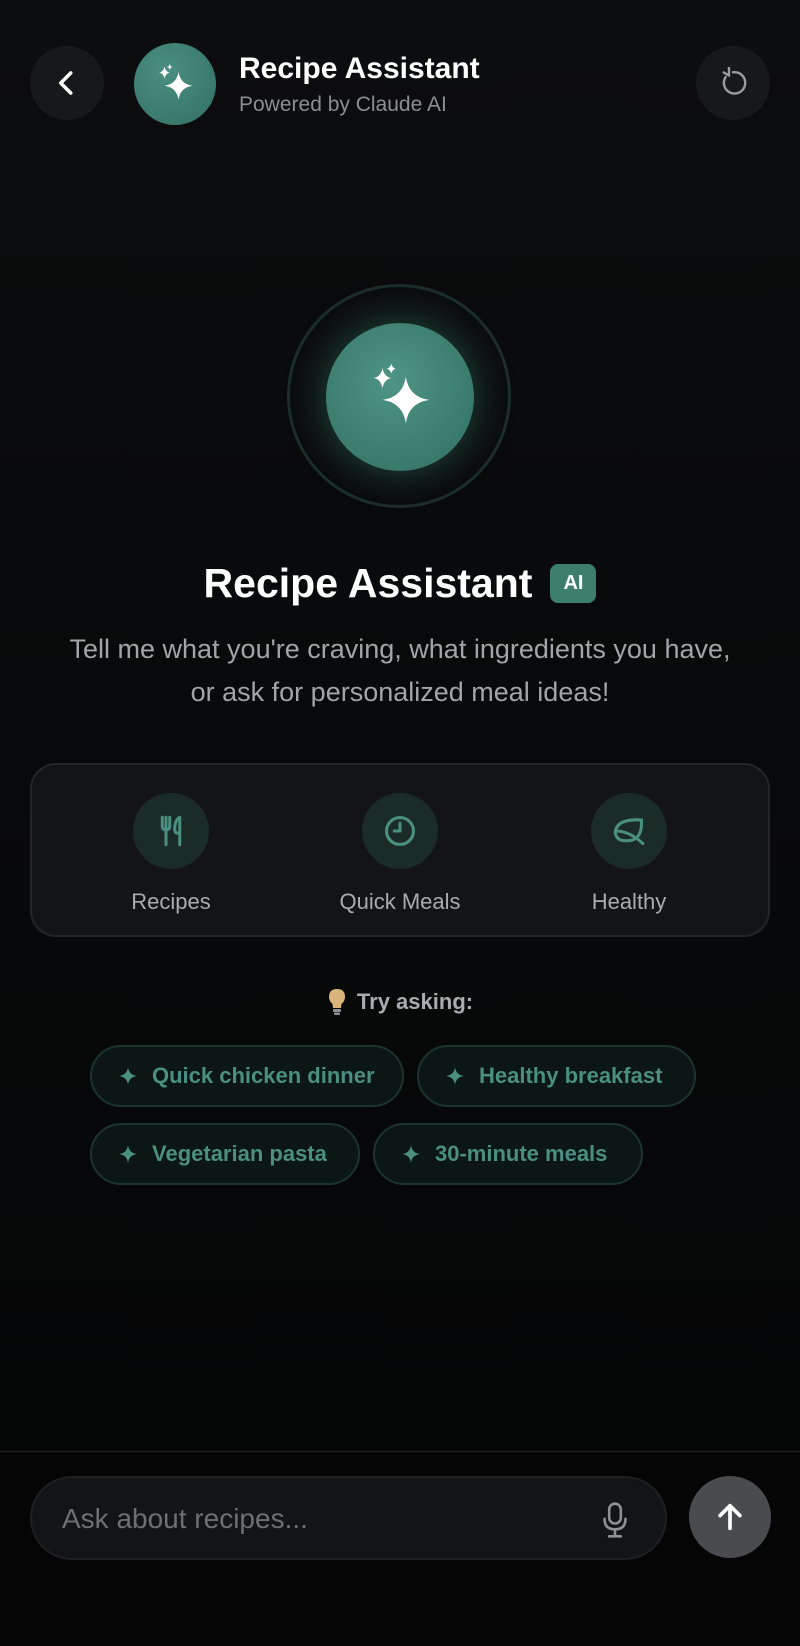 The width and height of the screenshot is (800, 1646). I want to click on leaf-icon, so click(629, 831).